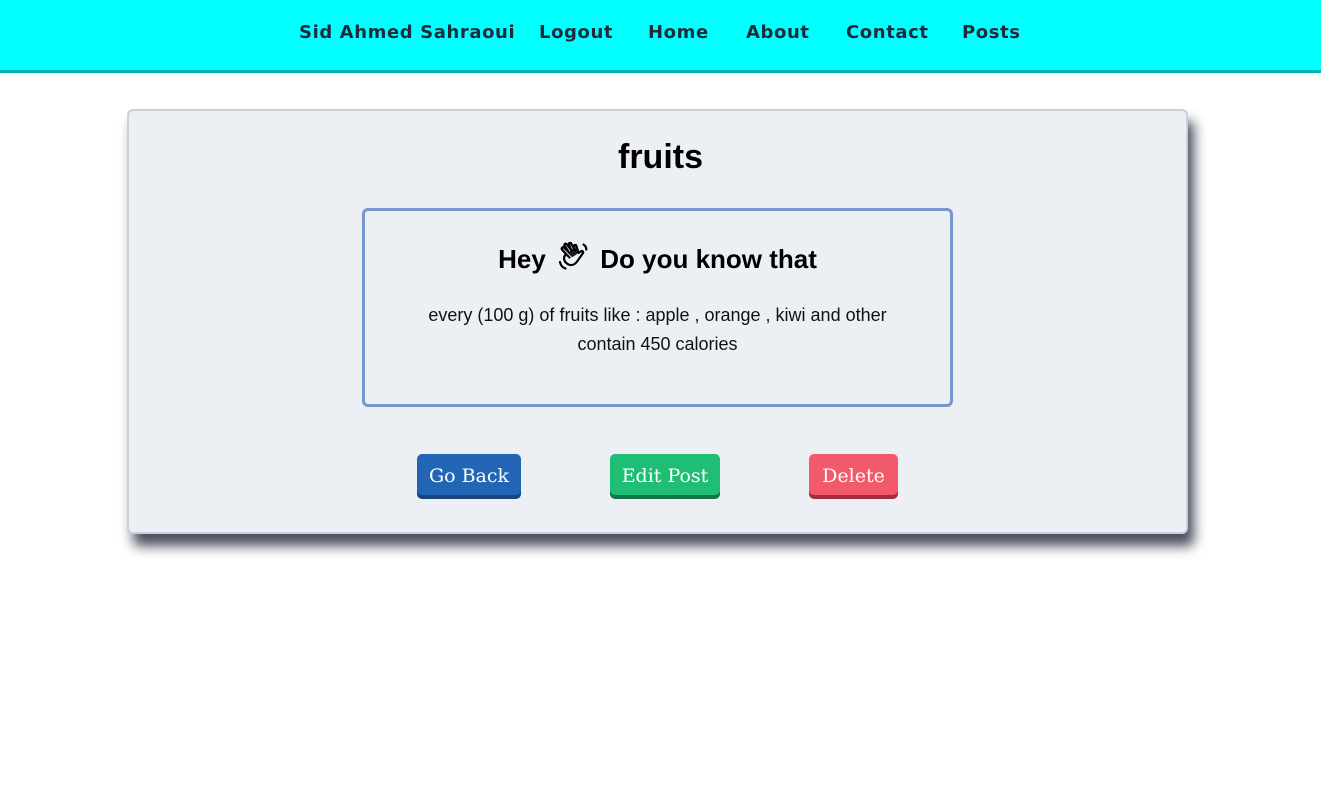 This screenshot has height=787, width=1321. I want to click on post-heading-prefix: Hey, so click(522, 259).